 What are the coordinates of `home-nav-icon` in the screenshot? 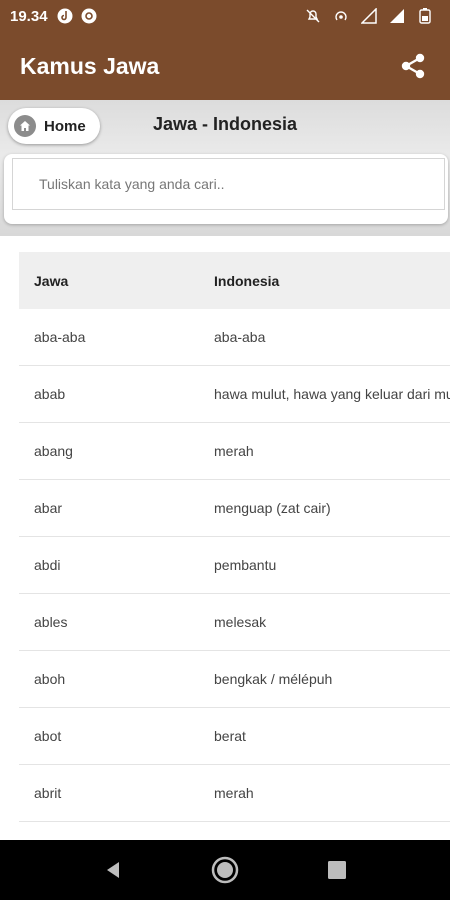 It's located at (225, 870).